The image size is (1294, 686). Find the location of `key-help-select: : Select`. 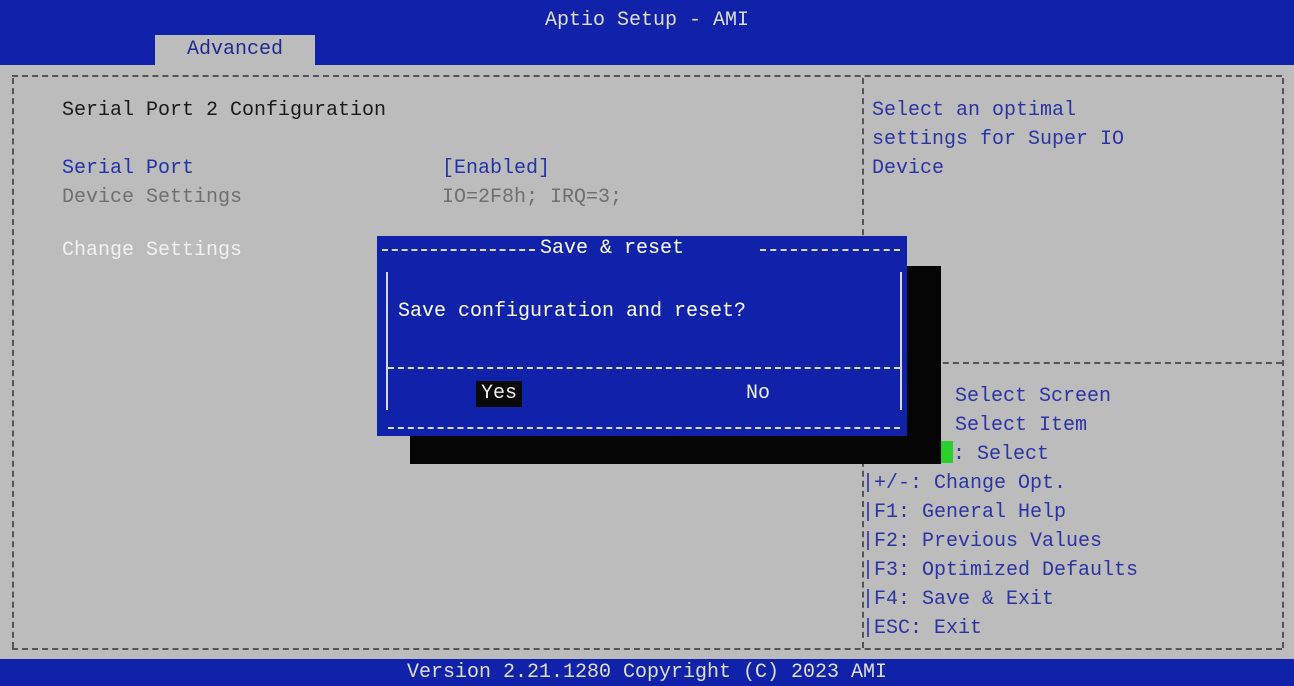

key-help-select: : Select is located at coordinates (1001, 454).